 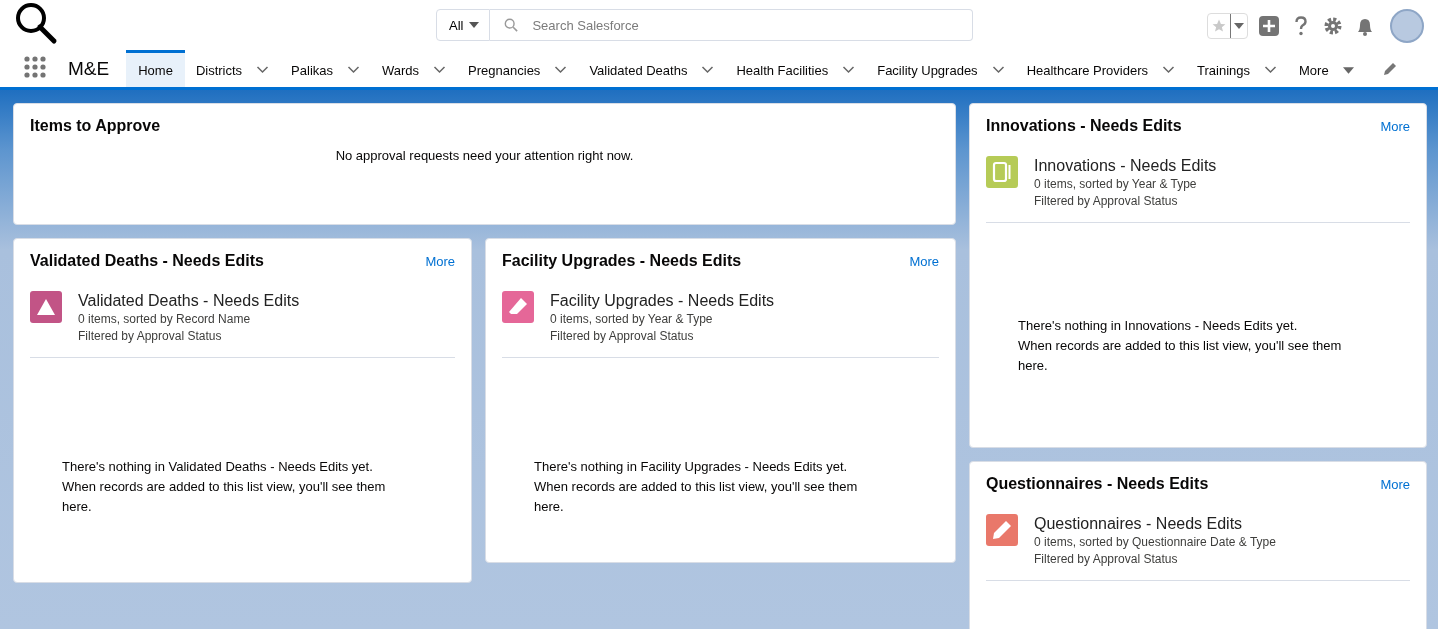 I want to click on card-title: Questionnaires - Needs Edits, so click(x=1097, y=484).